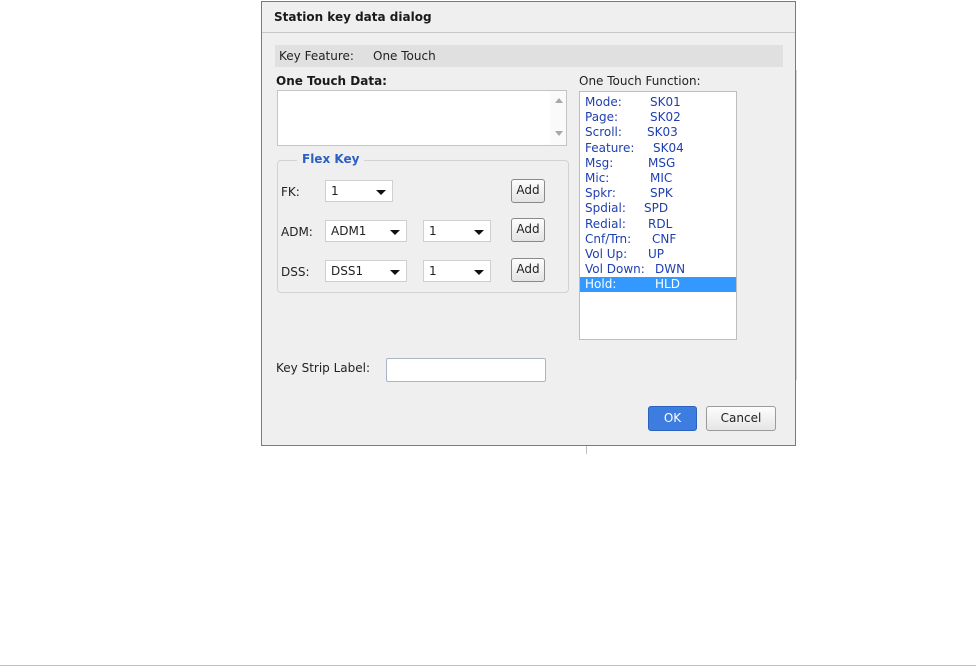  Describe the element at coordinates (597, 177) in the screenshot. I see `function-name: Mic:` at that location.